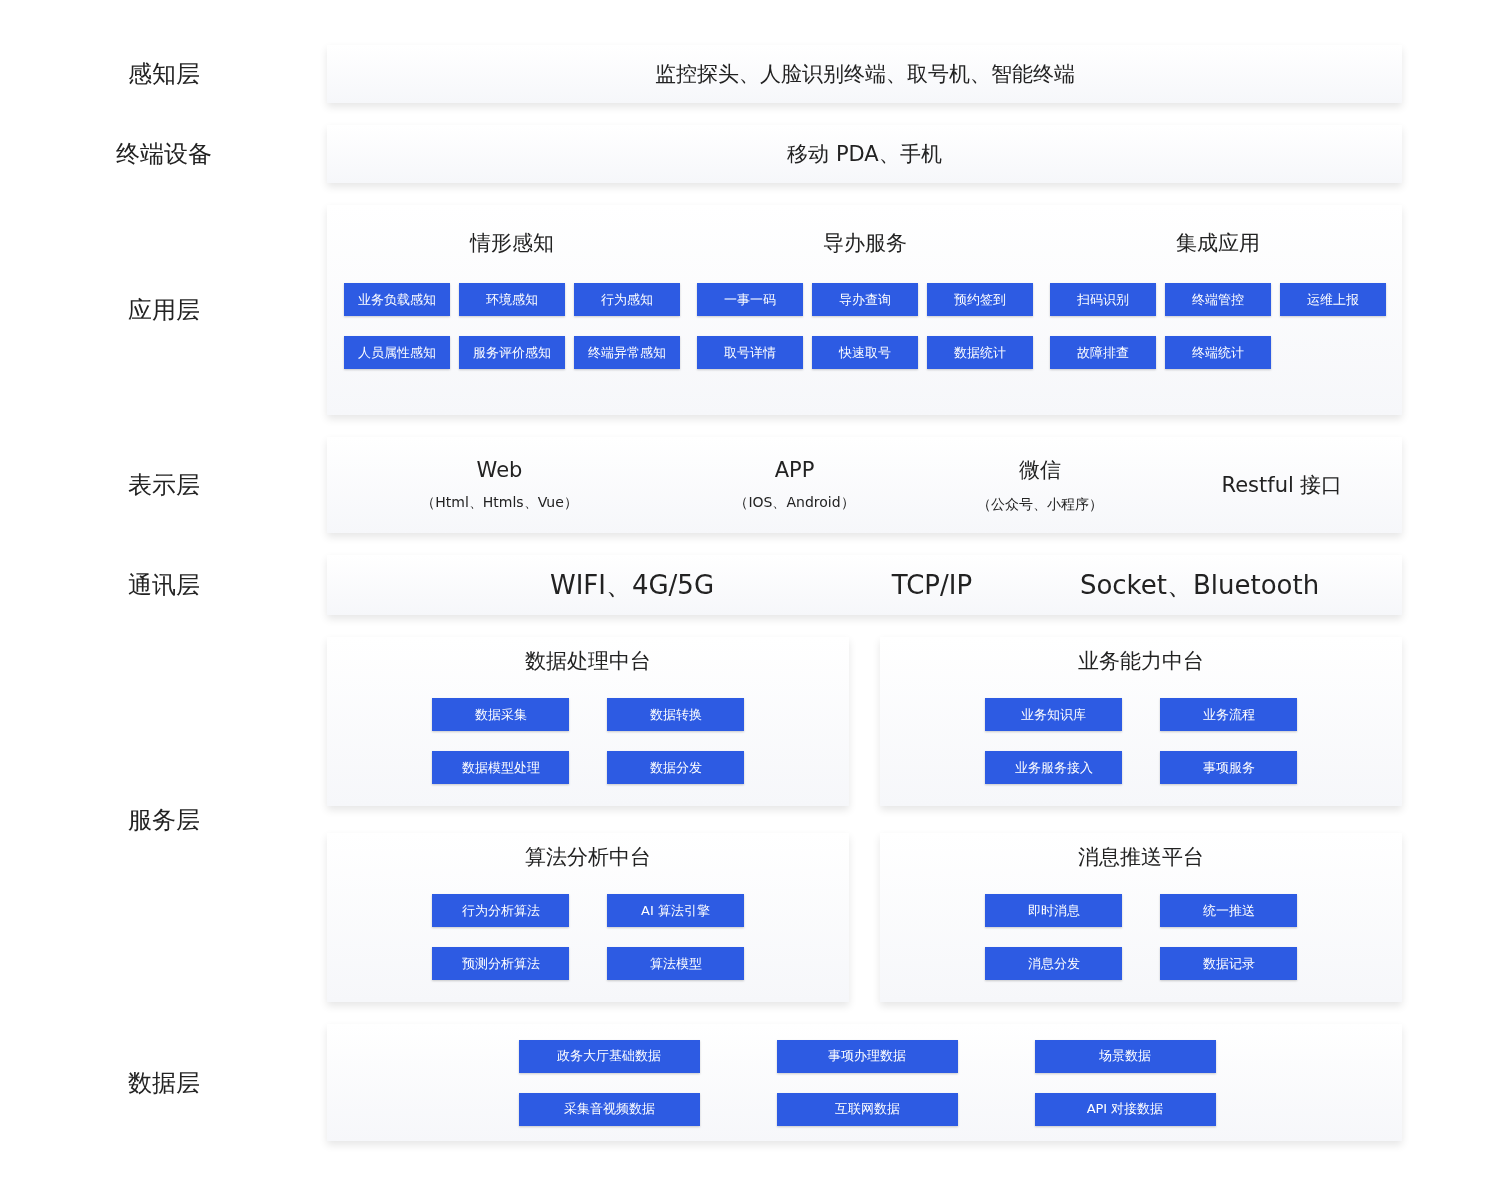  Describe the element at coordinates (794, 503) in the screenshot. I see `platform-detail: （IOS、Android）` at that location.